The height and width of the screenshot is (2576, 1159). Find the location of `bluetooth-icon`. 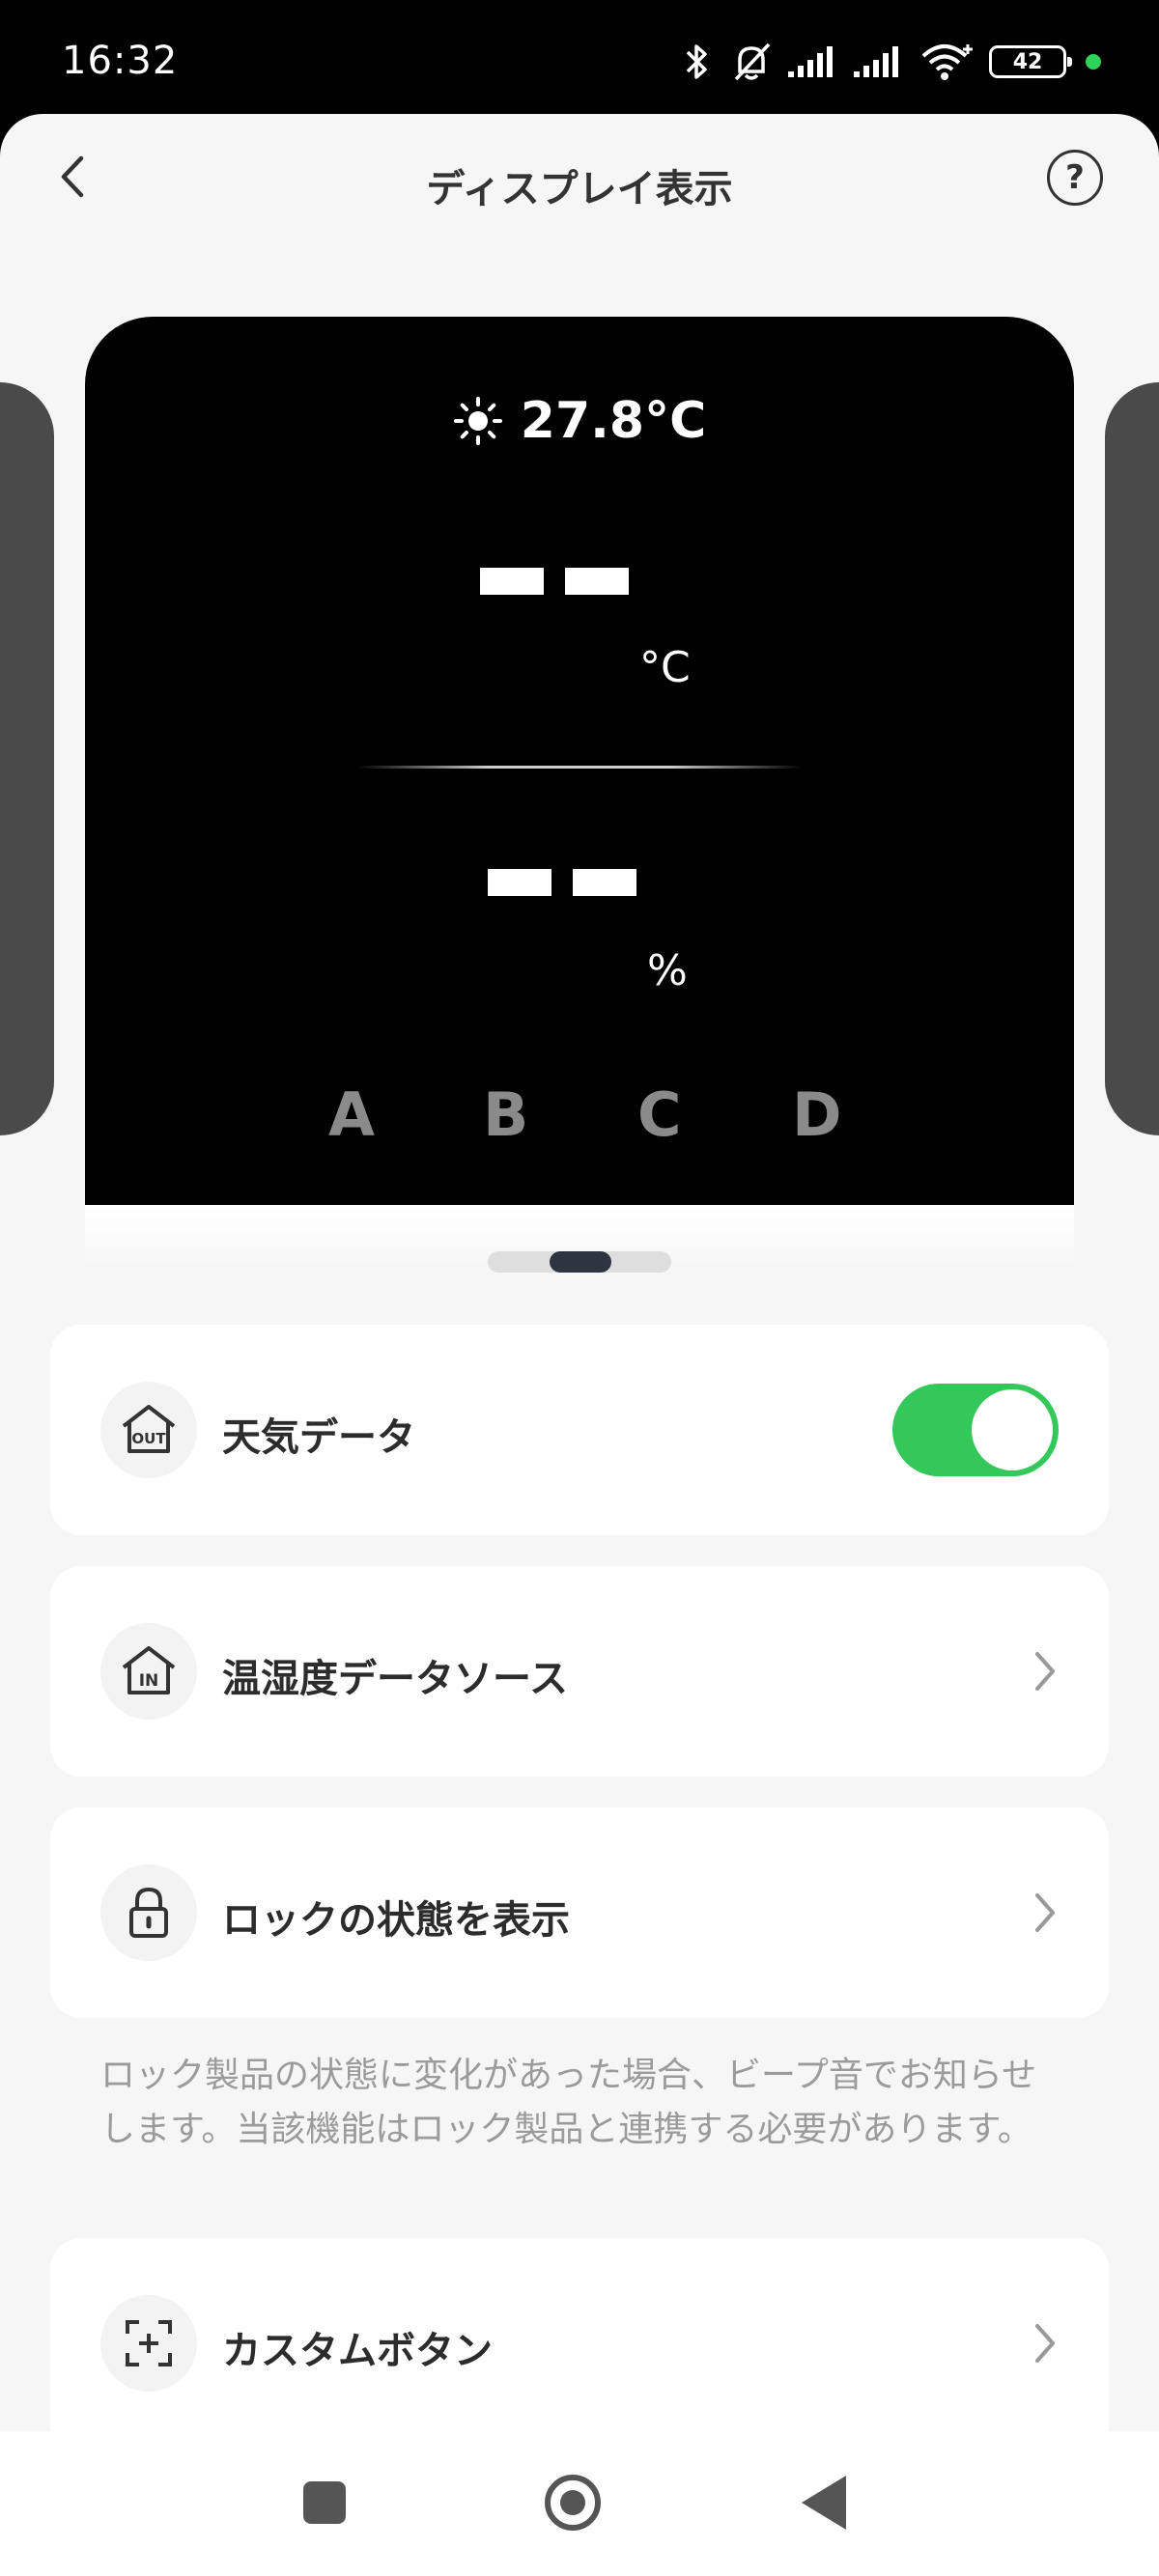

bluetooth-icon is located at coordinates (697, 62).